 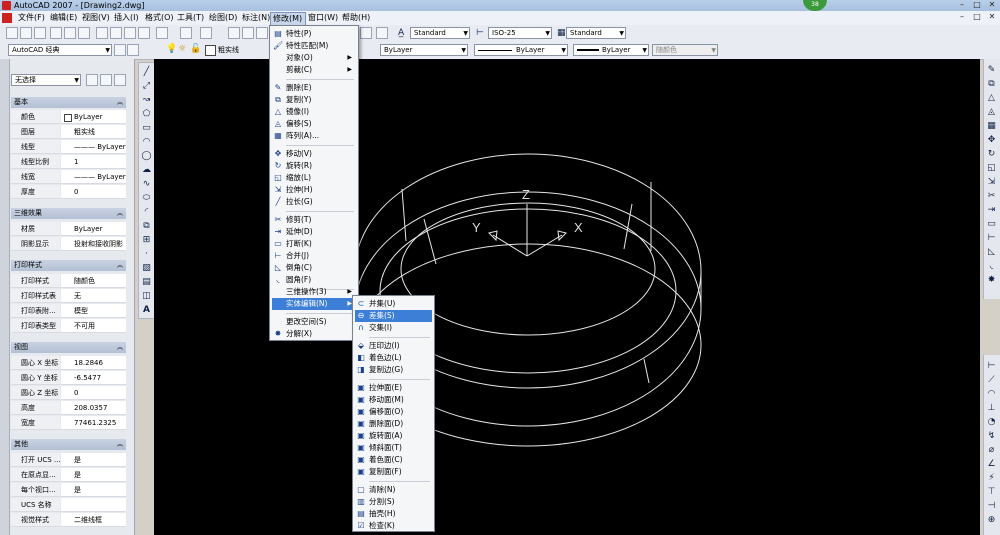 What do you see at coordinates (223, 18) in the screenshot?
I see `menu-draw: 绘图(D)` at bounding box center [223, 18].